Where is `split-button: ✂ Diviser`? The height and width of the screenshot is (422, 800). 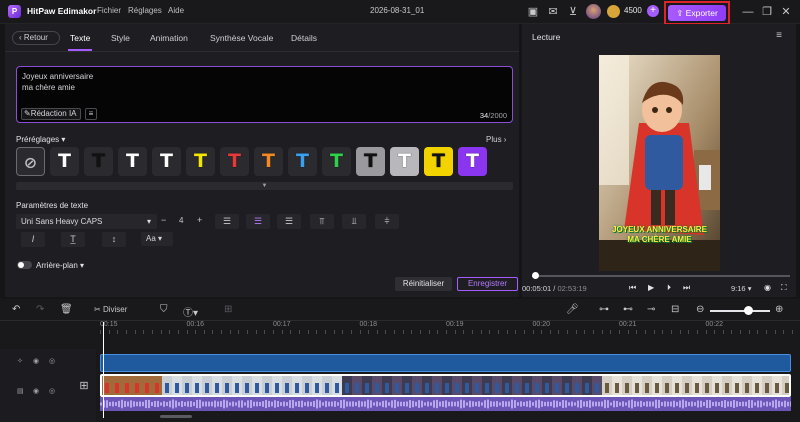
split-button: ✂ Diviser is located at coordinates (110, 309).